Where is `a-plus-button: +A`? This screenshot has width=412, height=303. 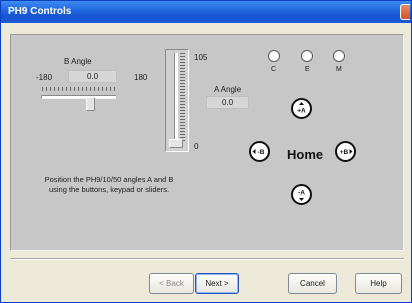 a-plus-button: +A is located at coordinates (301, 108).